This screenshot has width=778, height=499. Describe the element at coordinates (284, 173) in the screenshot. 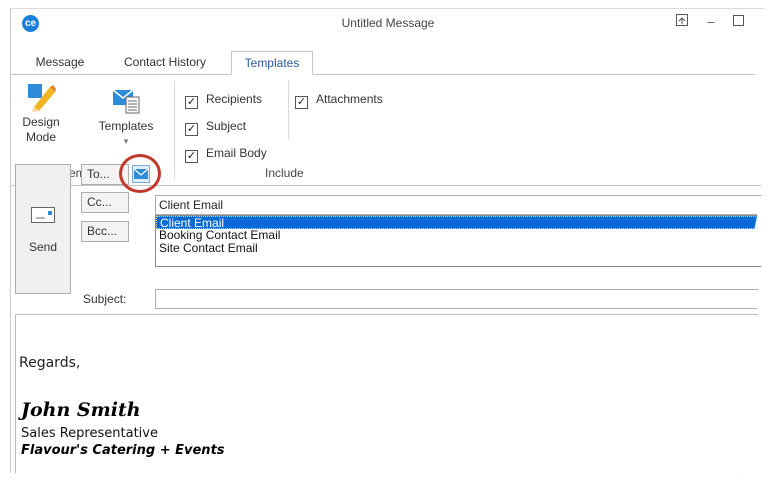

I see `include-group-label: Include` at that location.